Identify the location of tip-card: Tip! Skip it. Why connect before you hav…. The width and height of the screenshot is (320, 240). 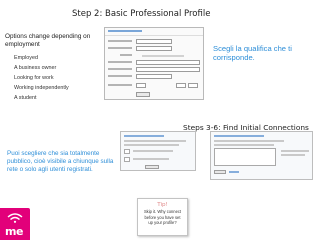
(162, 217).